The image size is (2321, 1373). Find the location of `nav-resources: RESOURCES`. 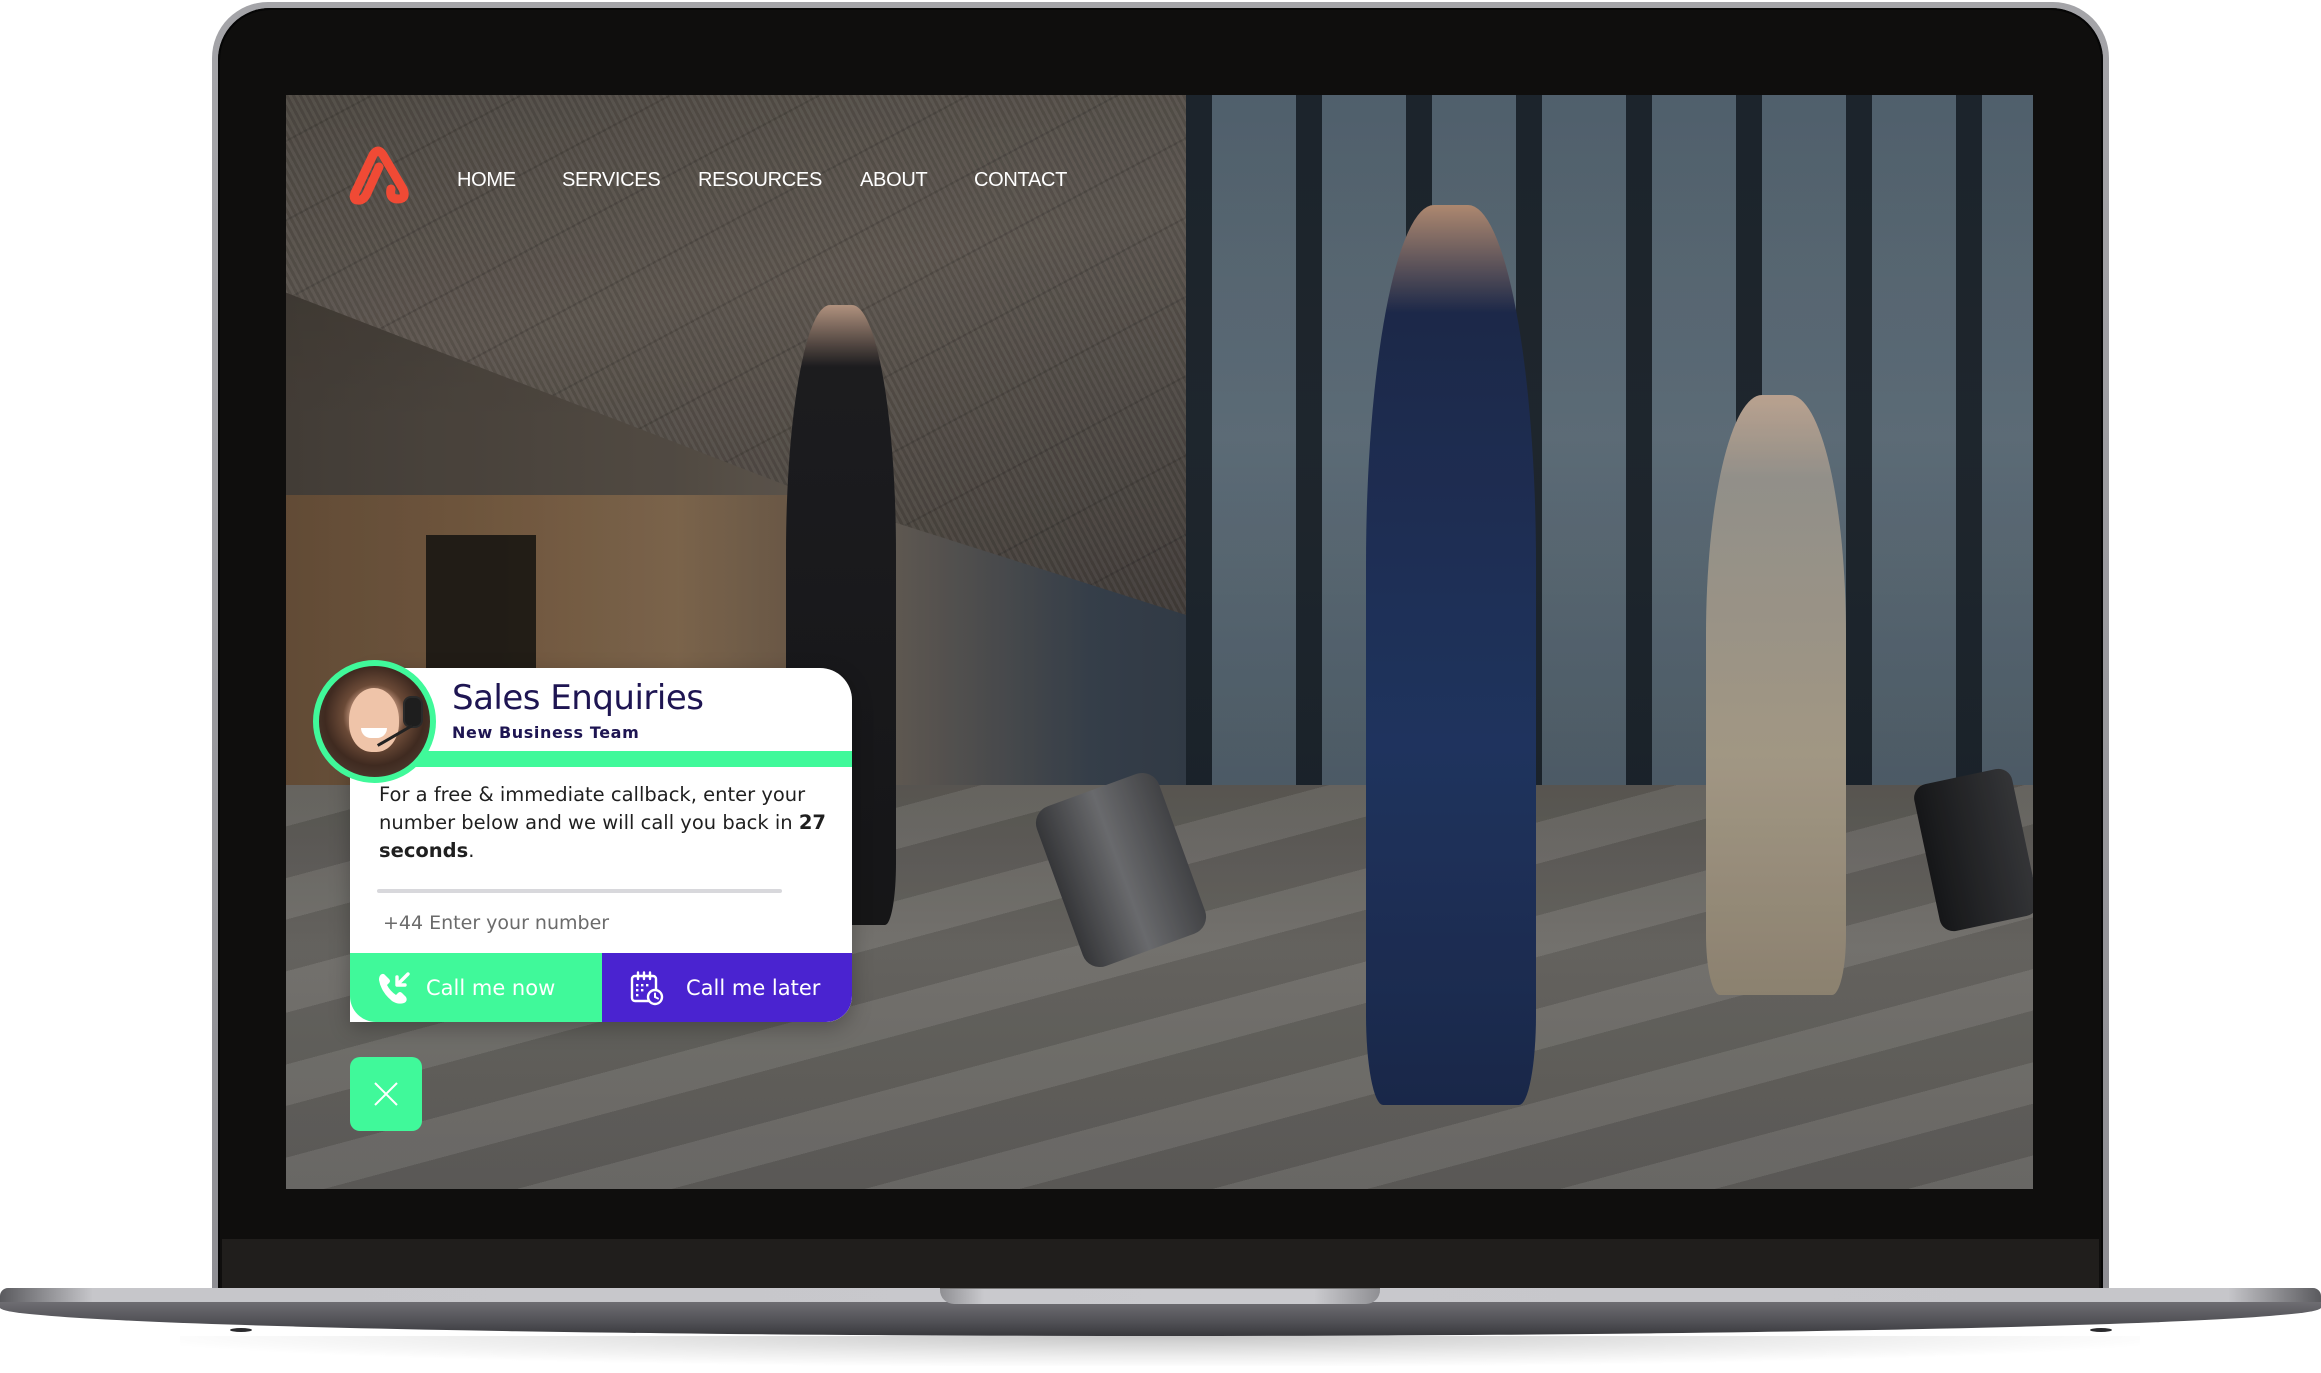

nav-resources: RESOURCES is located at coordinates (760, 180).